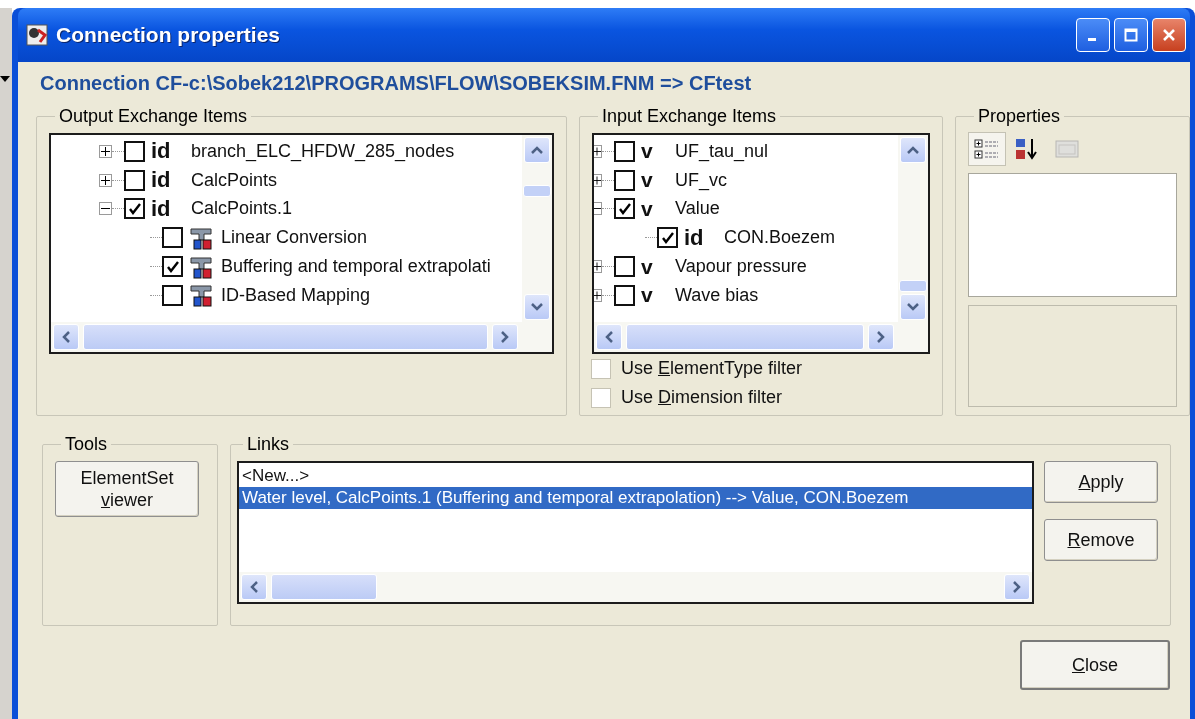 The width and height of the screenshot is (1195, 719). I want to click on window-title: Connection properties, so click(169, 35).